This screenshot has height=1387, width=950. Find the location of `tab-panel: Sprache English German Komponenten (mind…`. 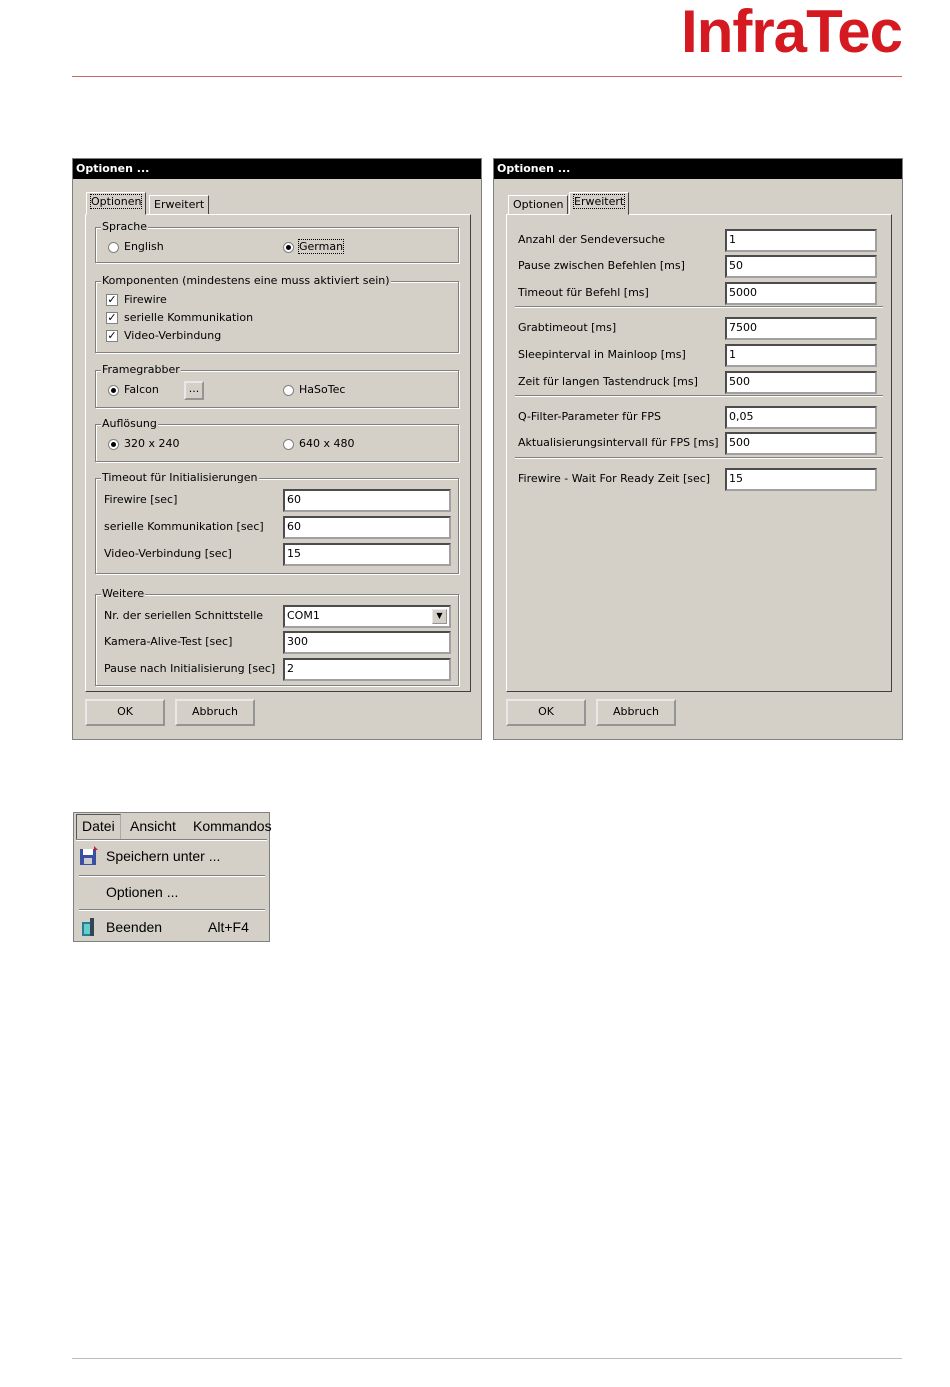

tab-panel: Sprache English German Komponenten (mind… is located at coordinates (278, 453).